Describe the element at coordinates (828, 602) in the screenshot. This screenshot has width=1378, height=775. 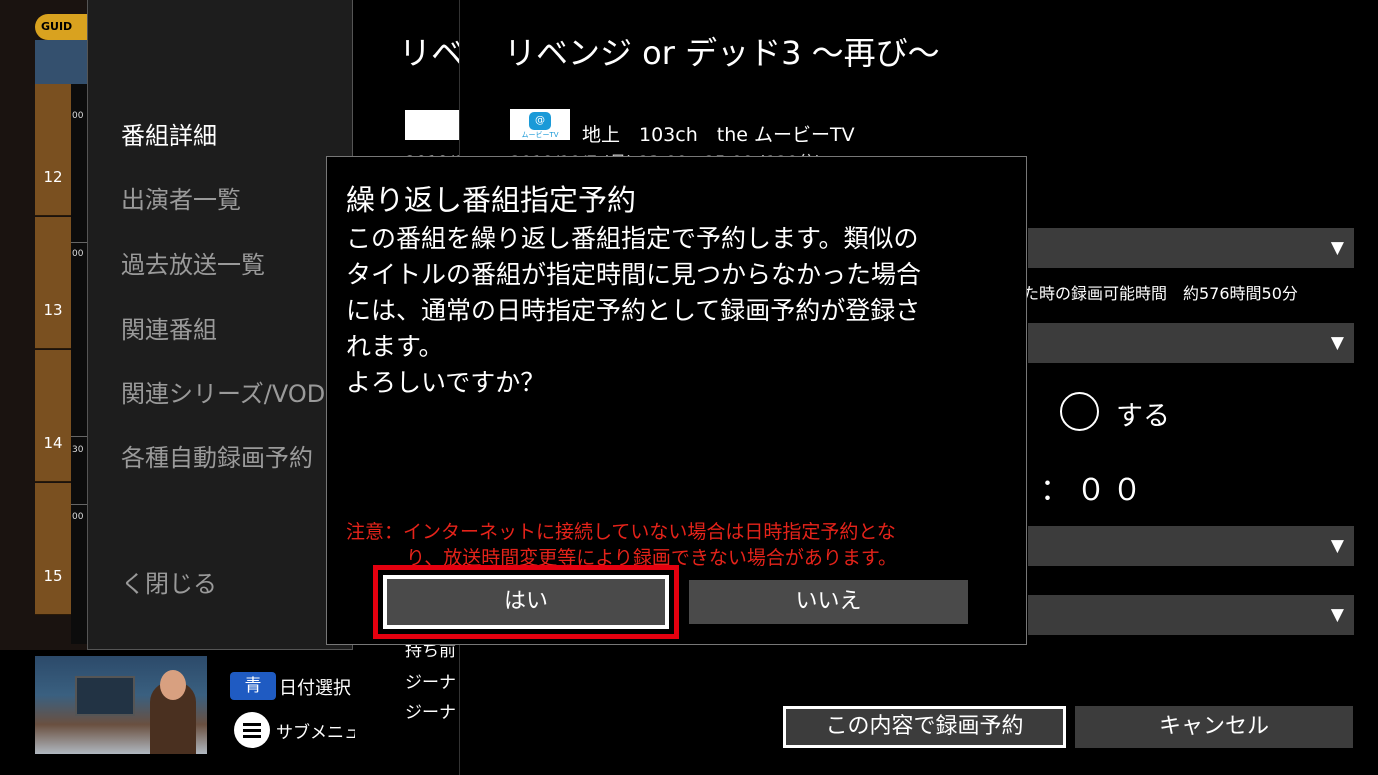
I see `no-button: いいえ` at that location.